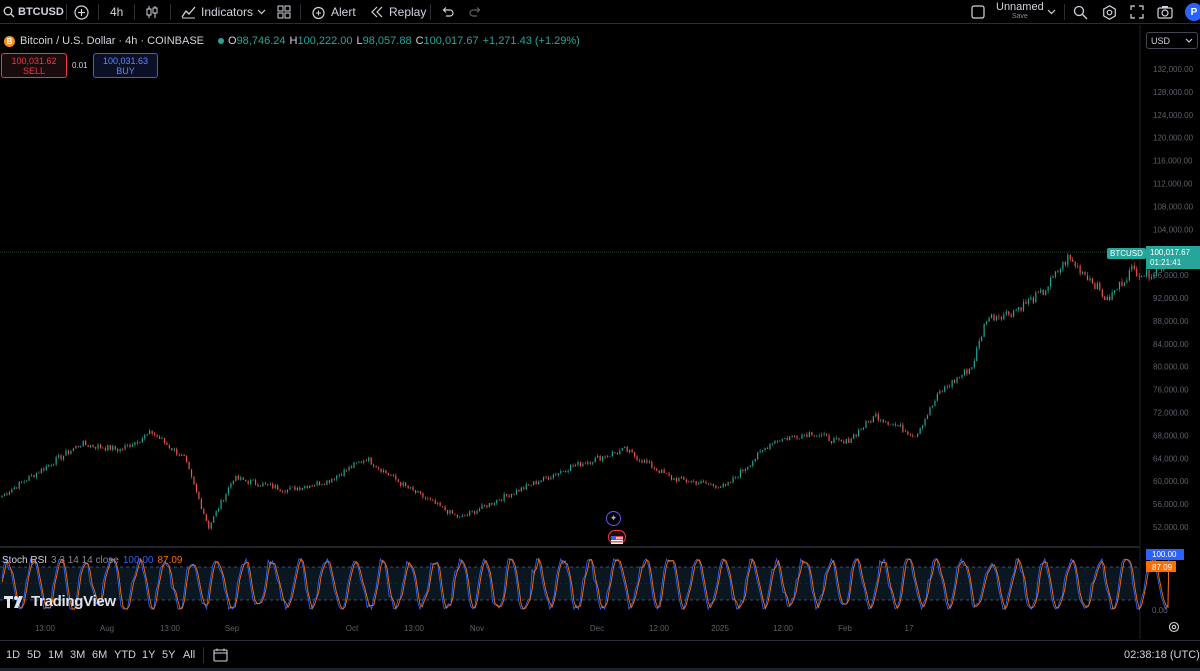 Image resolution: width=1200 pixels, height=671 pixels. Describe the element at coordinates (152, 12) in the screenshot. I see `chart-type-button` at that location.